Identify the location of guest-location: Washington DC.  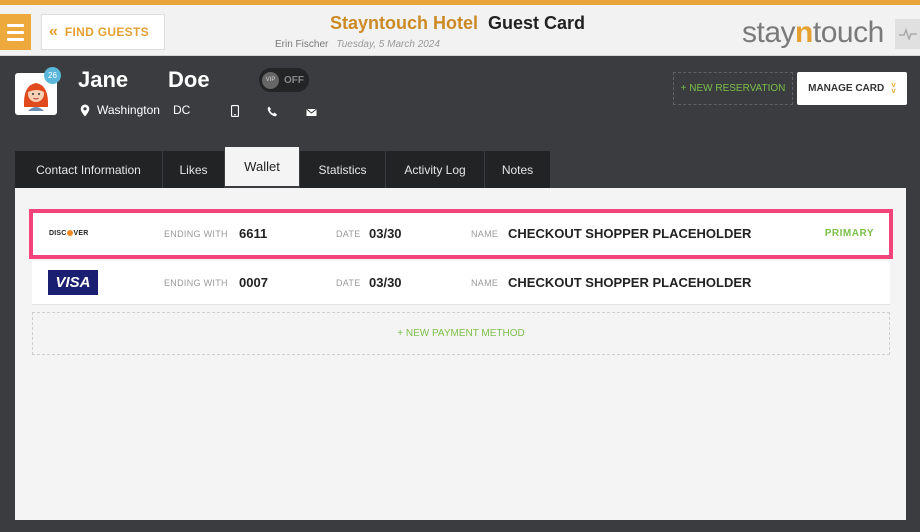
(135, 110).